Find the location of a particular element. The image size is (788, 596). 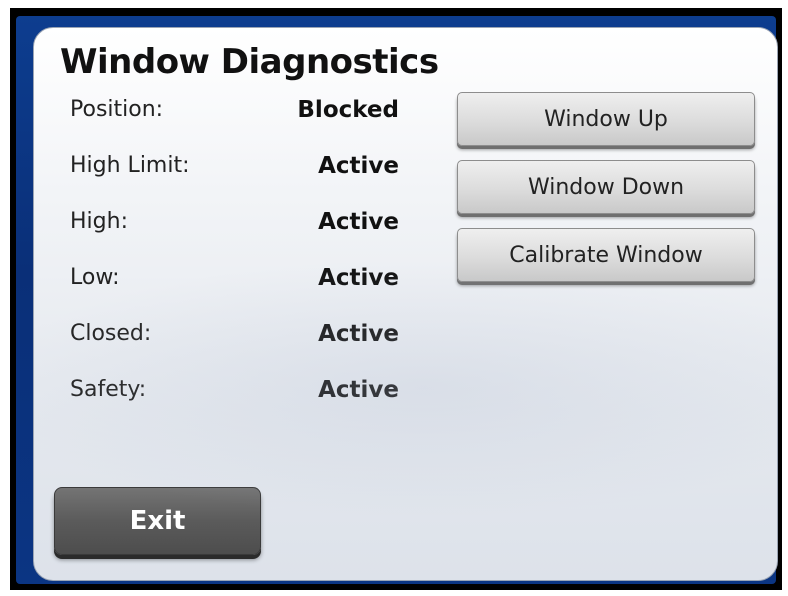

status-label-low: Low: is located at coordinates (95, 277).